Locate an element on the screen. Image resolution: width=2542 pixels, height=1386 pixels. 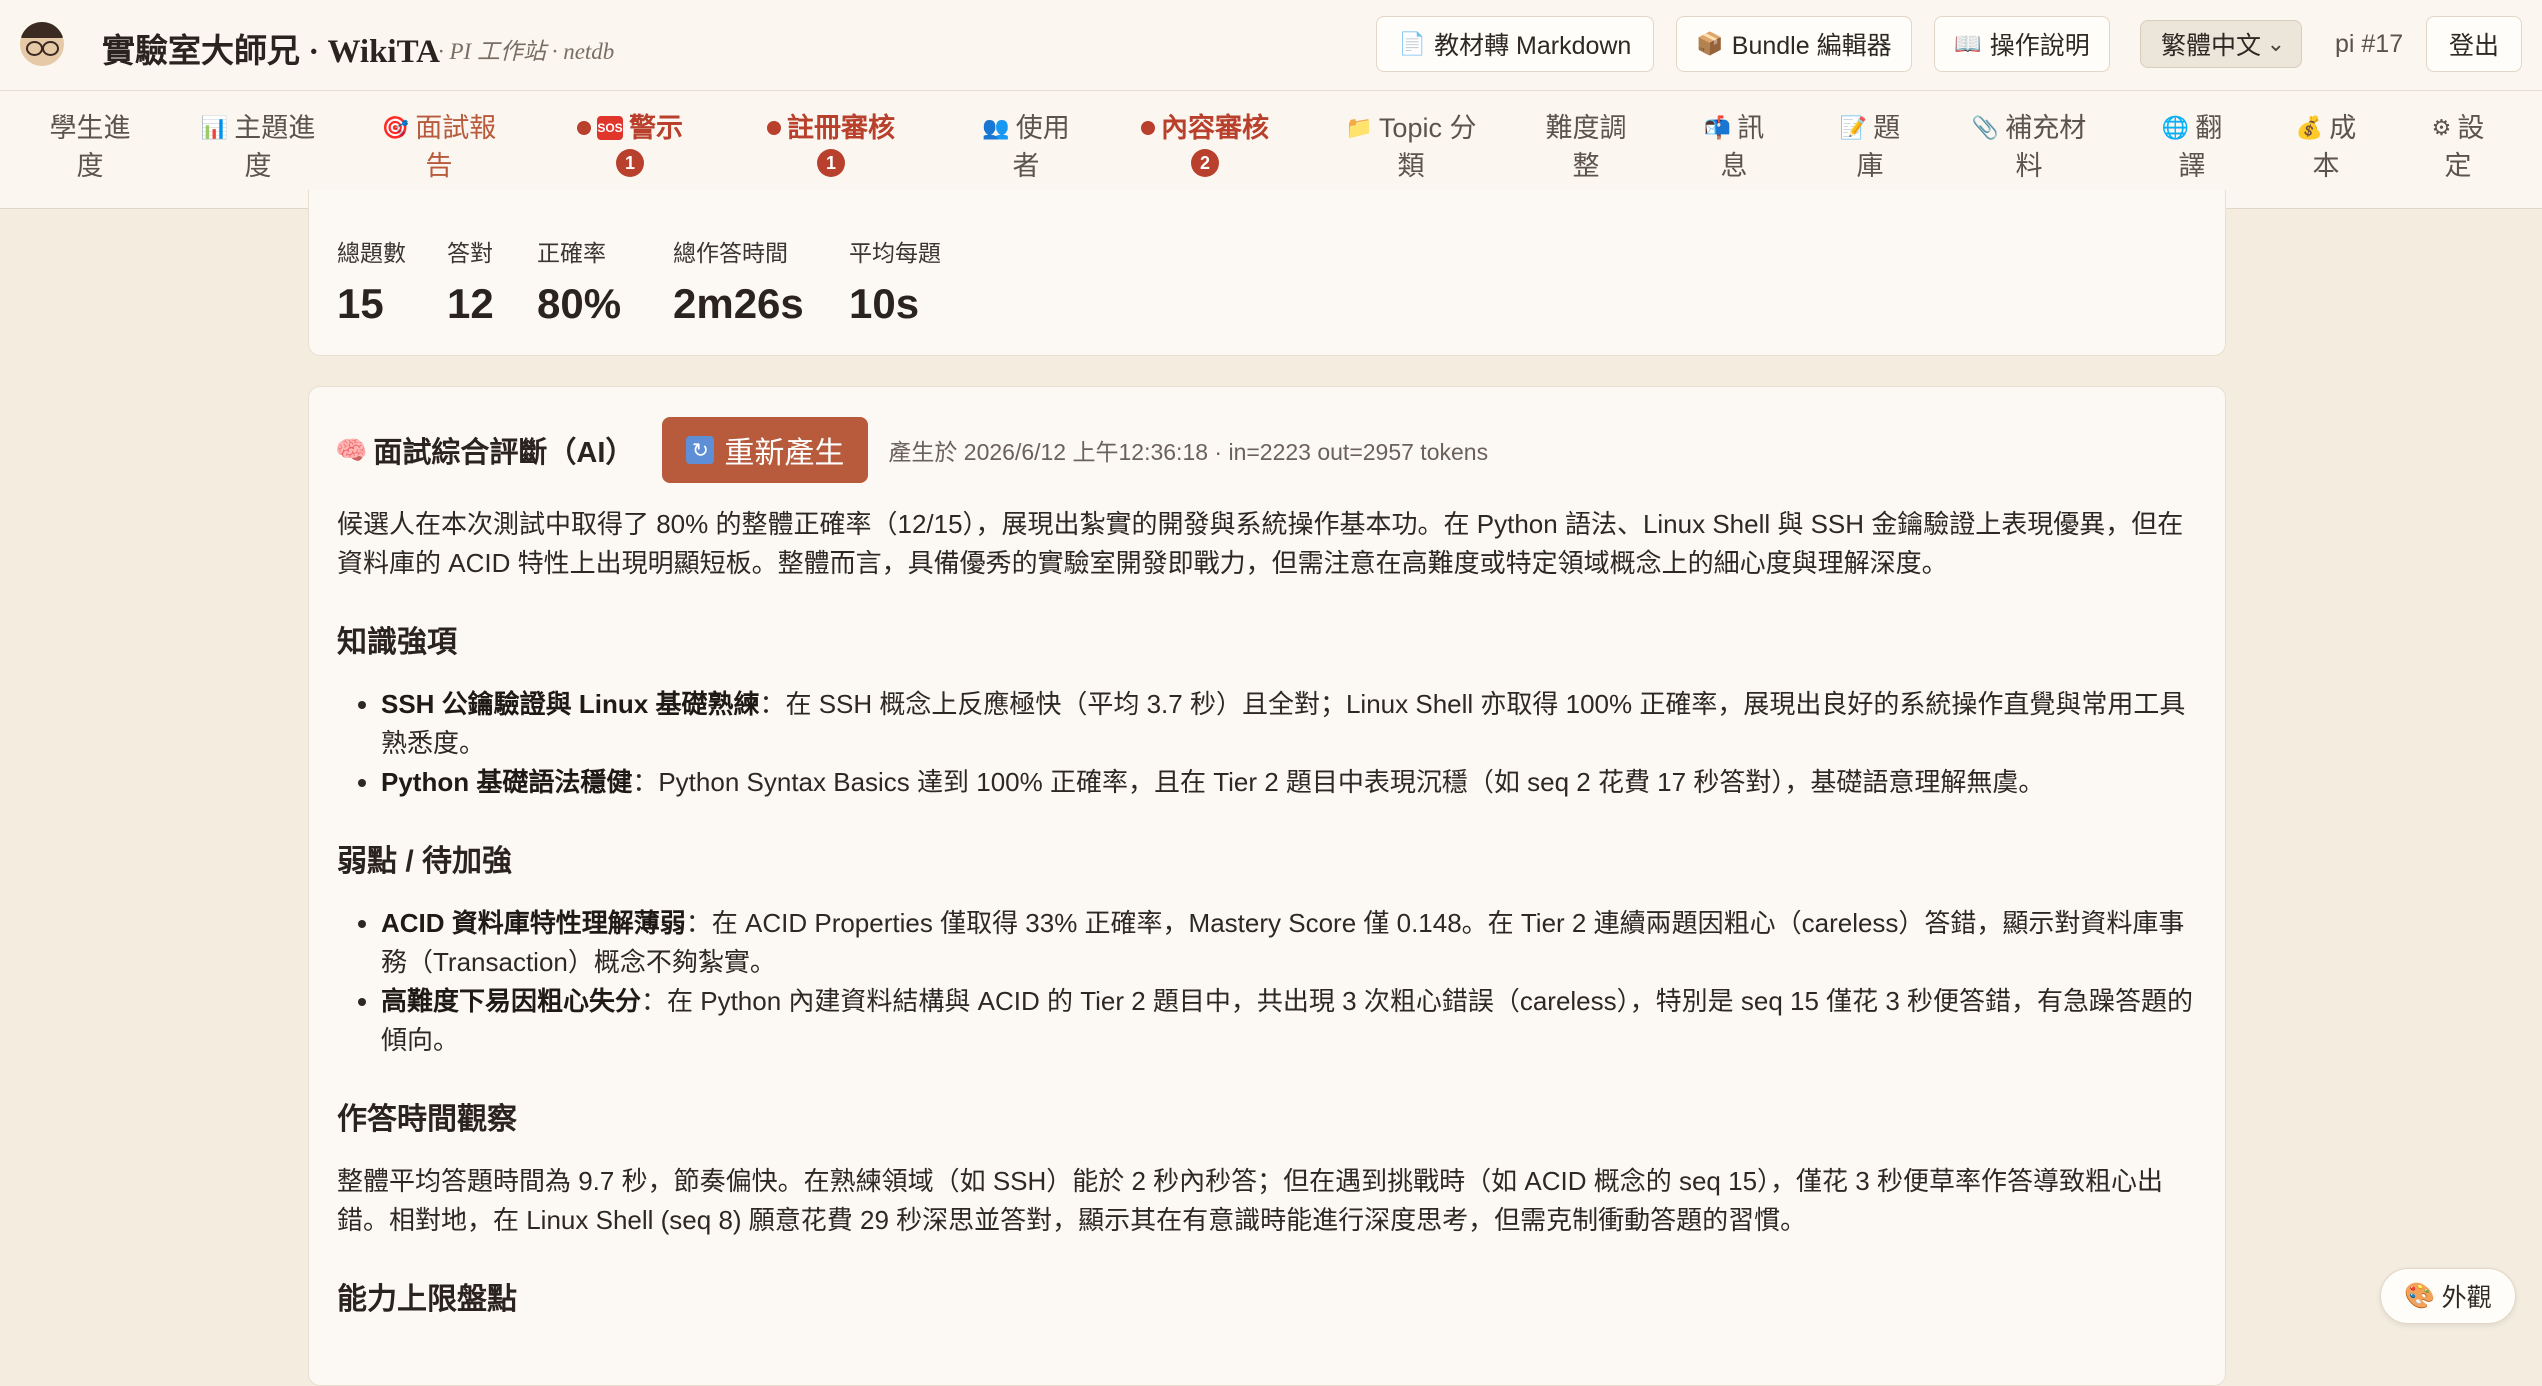
appearance-label: 外觀 is located at coordinates (2466, 1298).